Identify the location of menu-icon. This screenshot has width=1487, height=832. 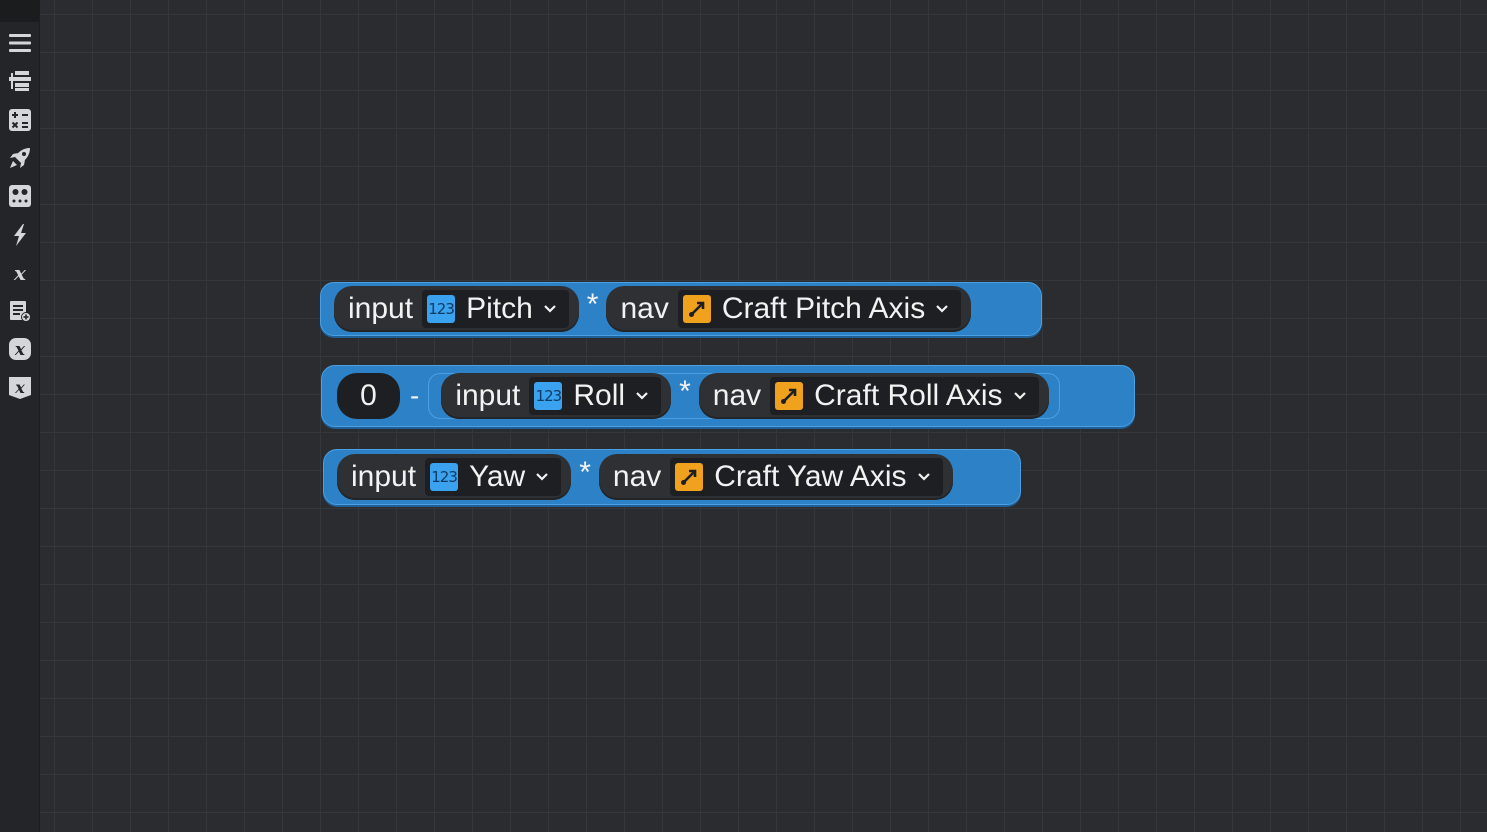
(19, 42).